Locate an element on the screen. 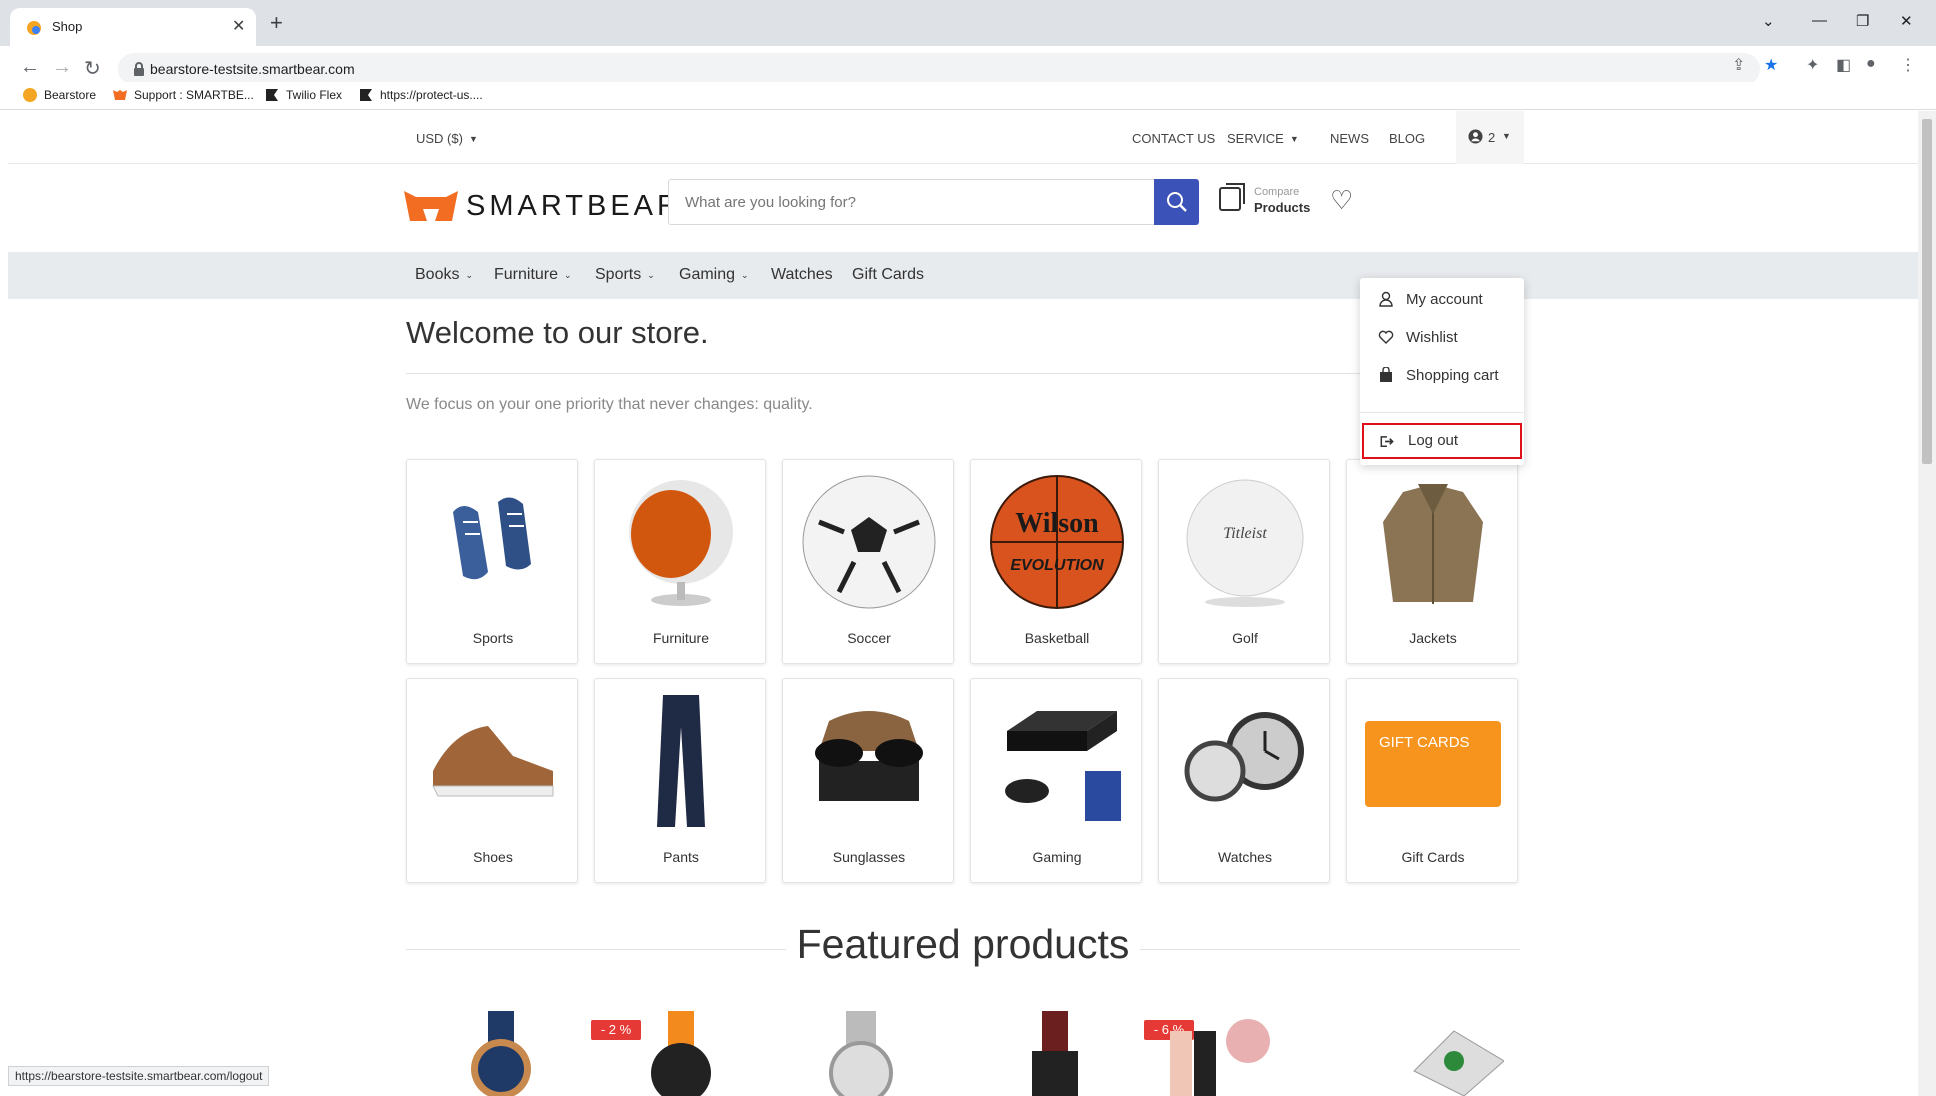  product-watch-2-image is located at coordinates (681, 1053).